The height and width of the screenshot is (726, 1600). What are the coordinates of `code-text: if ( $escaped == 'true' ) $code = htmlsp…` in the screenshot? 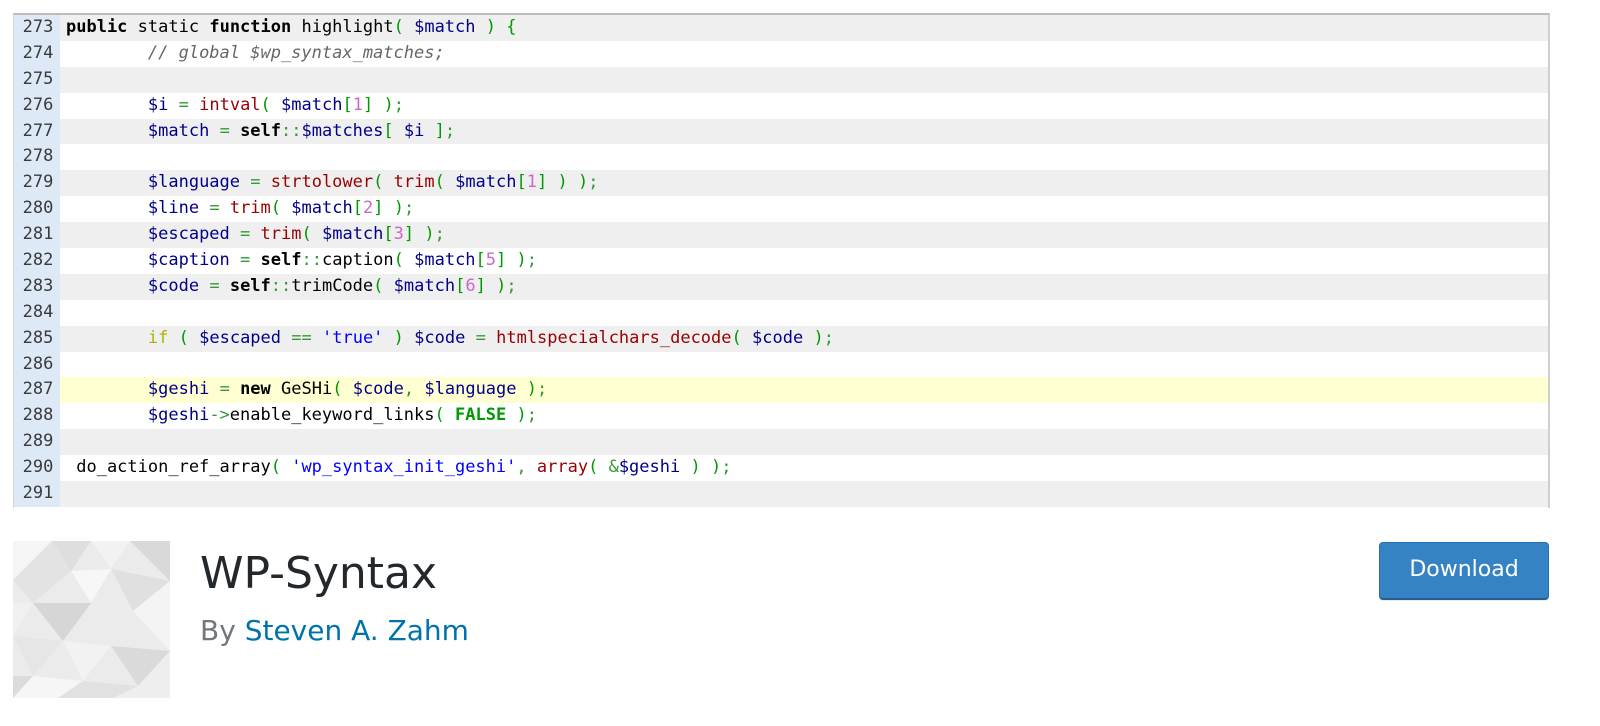 It's located at (490, 337).